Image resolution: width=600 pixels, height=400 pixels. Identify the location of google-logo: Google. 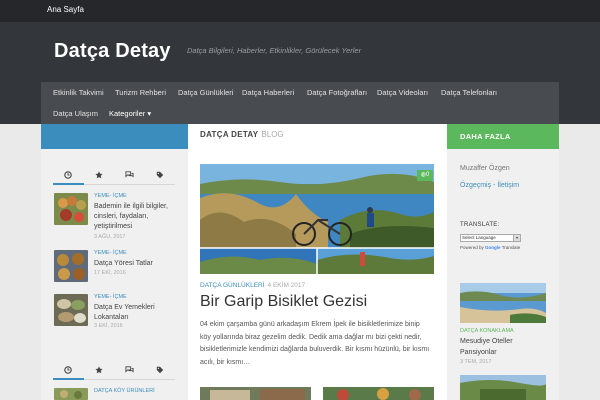
(493, 247).